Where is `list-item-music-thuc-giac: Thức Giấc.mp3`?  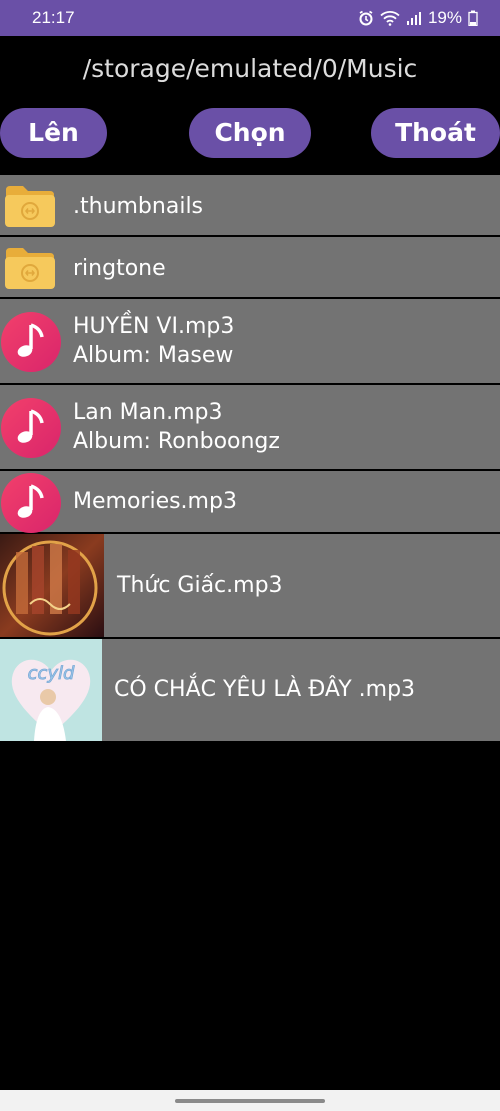 list-item-music-thuc-giac: Thức Giấc.mp3 is located at coordinates (250, 586).